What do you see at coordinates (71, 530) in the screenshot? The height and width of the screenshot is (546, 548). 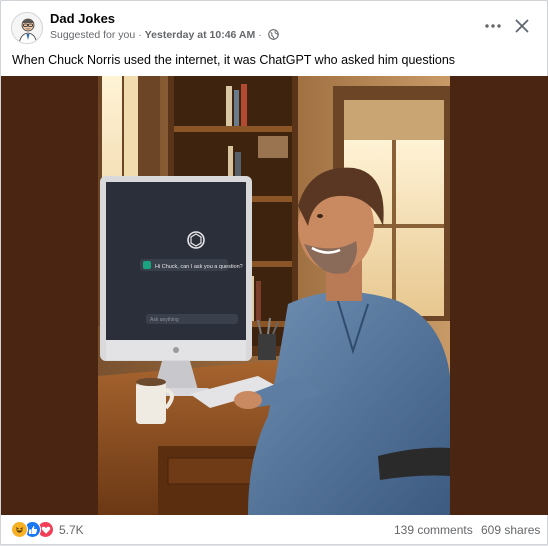 I see `reaction-count: 5.7K` at bounding box center [71, 530].